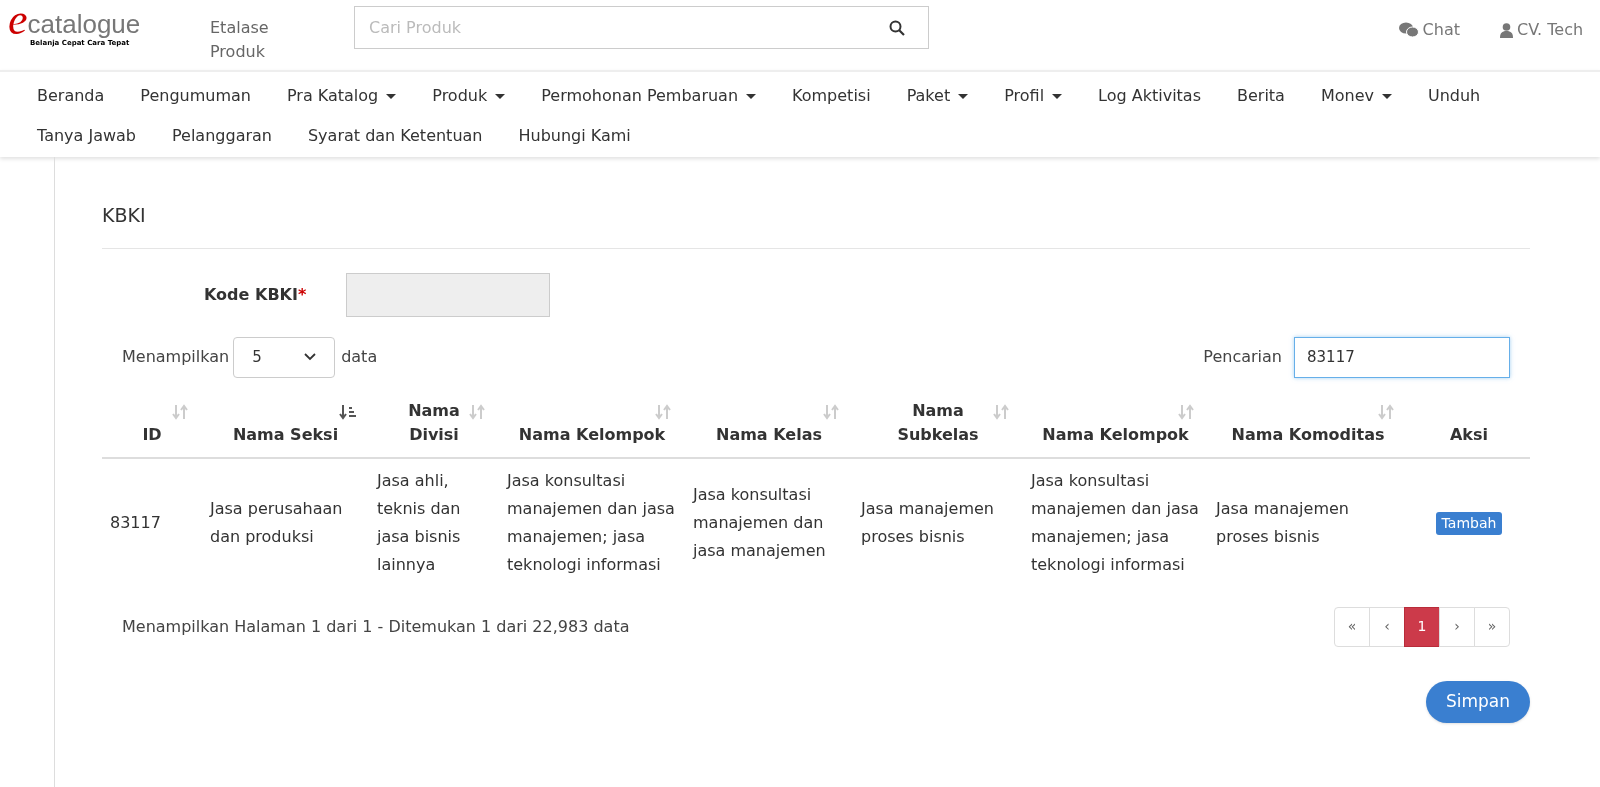 The height and width of the screenshot is (787, 1600). I want to click on search-label: Pencarian, so click(1242, 357).